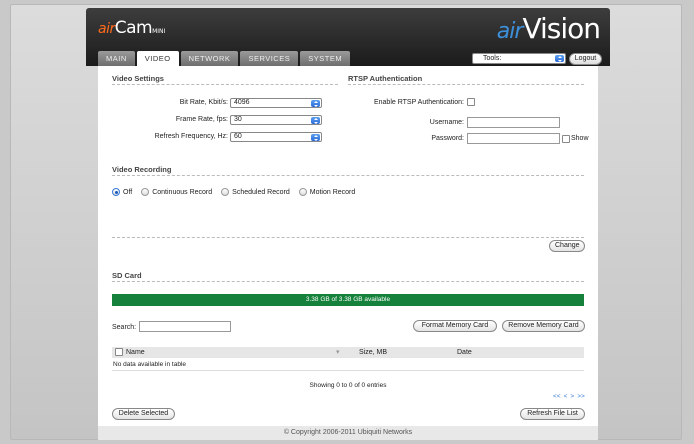 Image resolution: width=694 pixels, height=444 pixels. Describe the element at coordinates (566, 139) in the screenshot. I see `show-password-checkbox` at that location.